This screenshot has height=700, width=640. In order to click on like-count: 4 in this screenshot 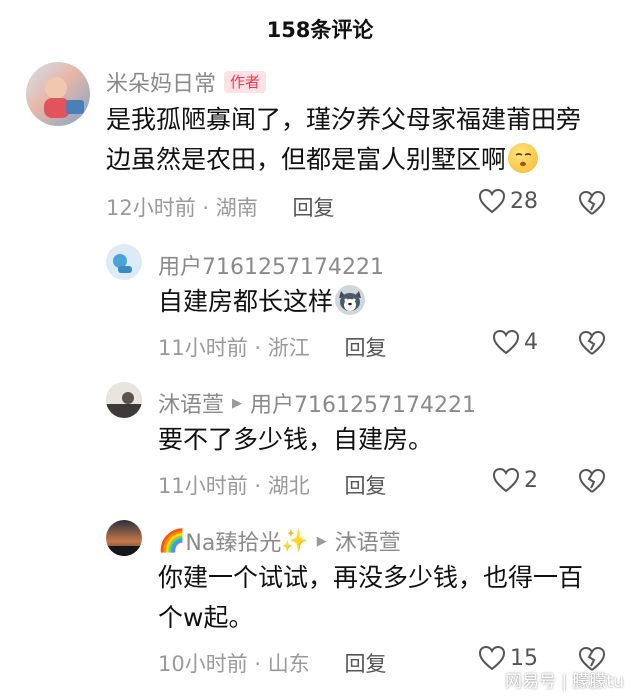, I will do `click(531, 342)`.